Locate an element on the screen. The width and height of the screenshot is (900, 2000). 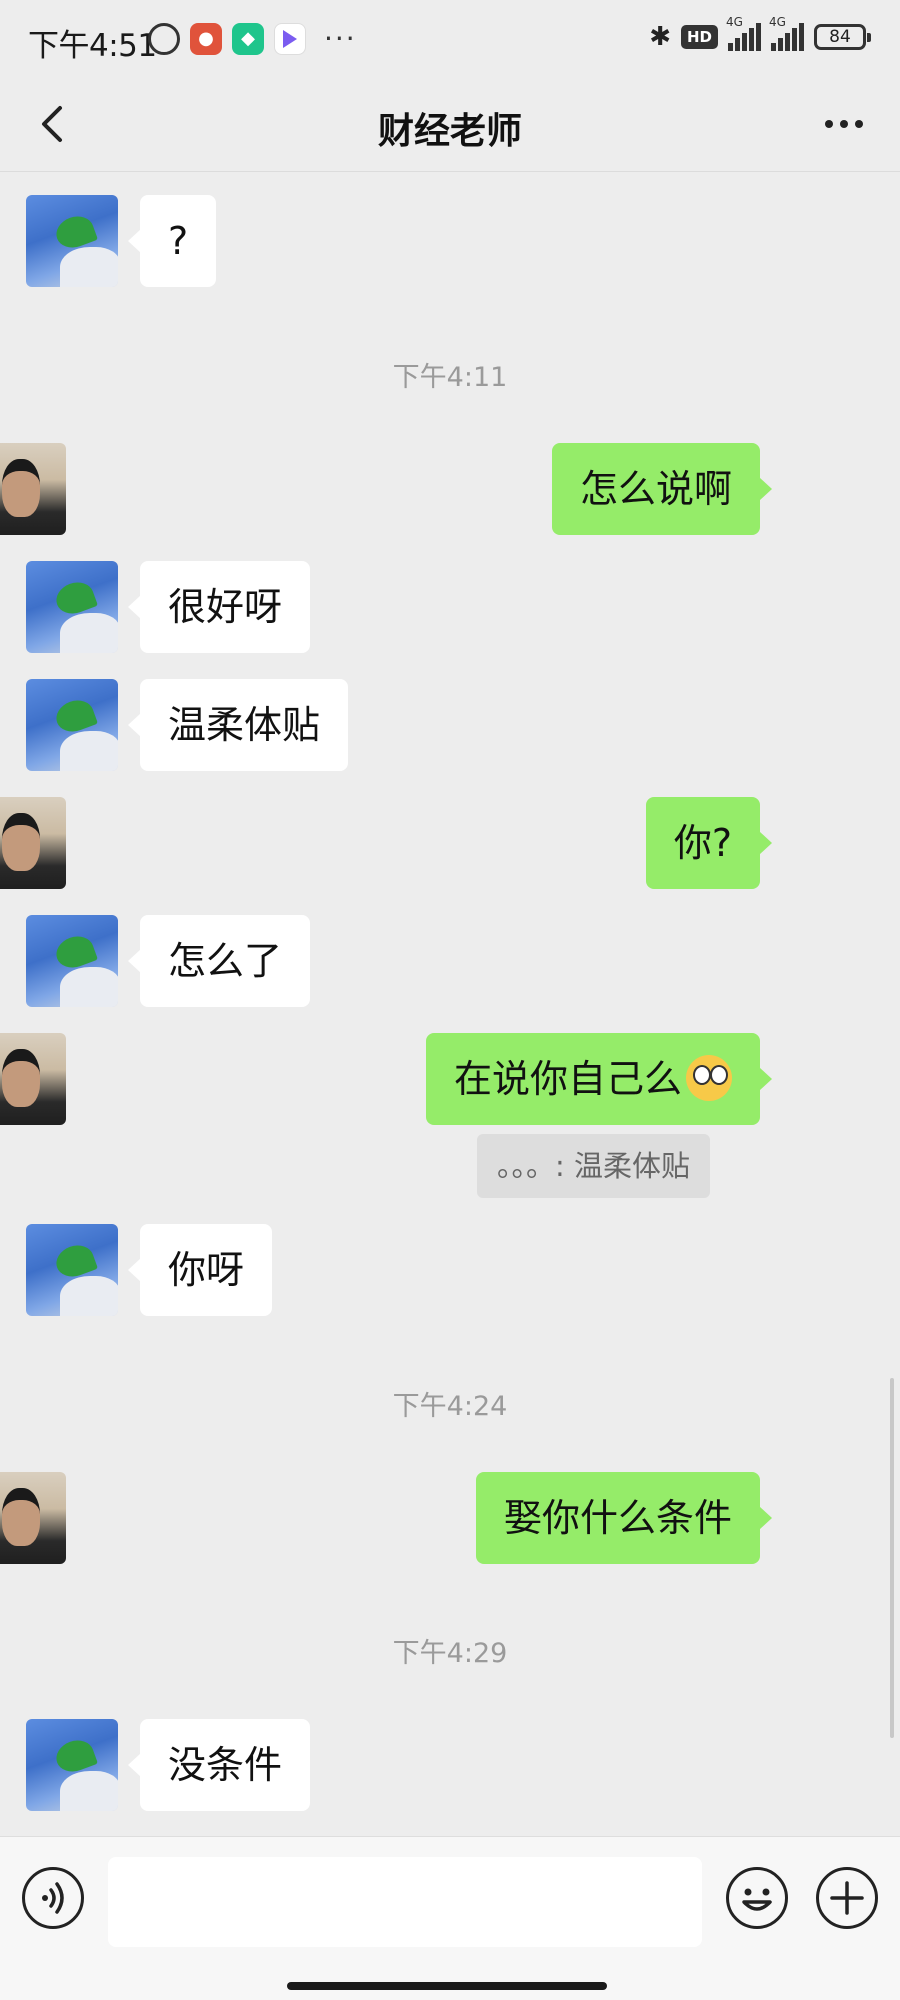
message-bubble: 怎么说啊 is located at coordinates (662, 489).